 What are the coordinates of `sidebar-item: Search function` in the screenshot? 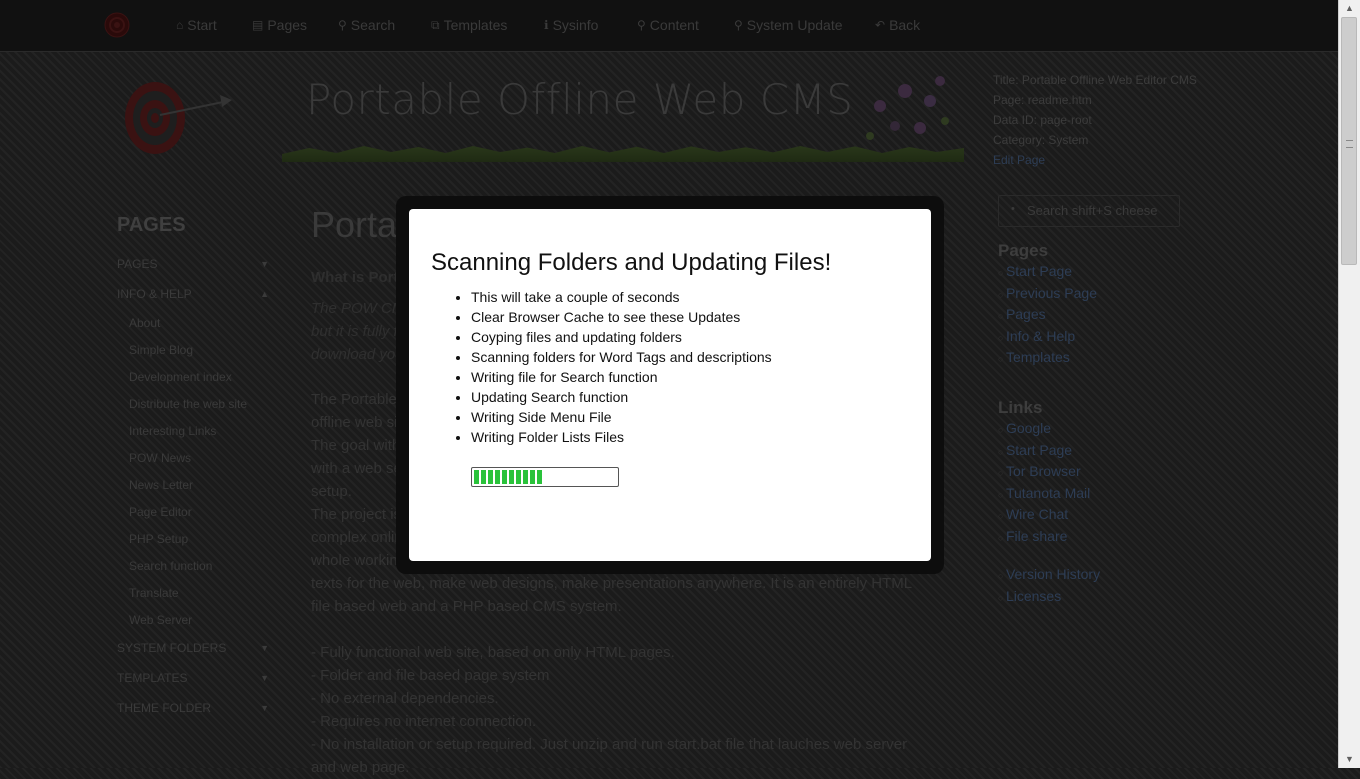 It's located at (197, 569).